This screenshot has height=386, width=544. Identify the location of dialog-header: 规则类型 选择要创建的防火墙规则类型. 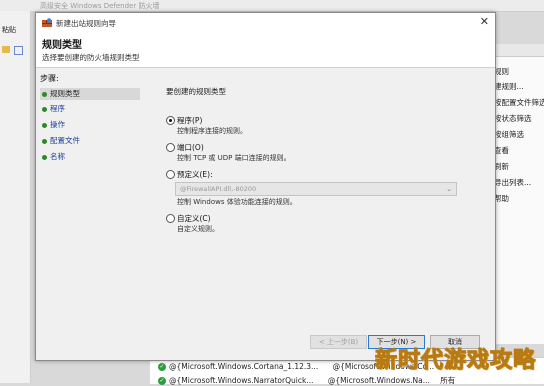
(265, 50).